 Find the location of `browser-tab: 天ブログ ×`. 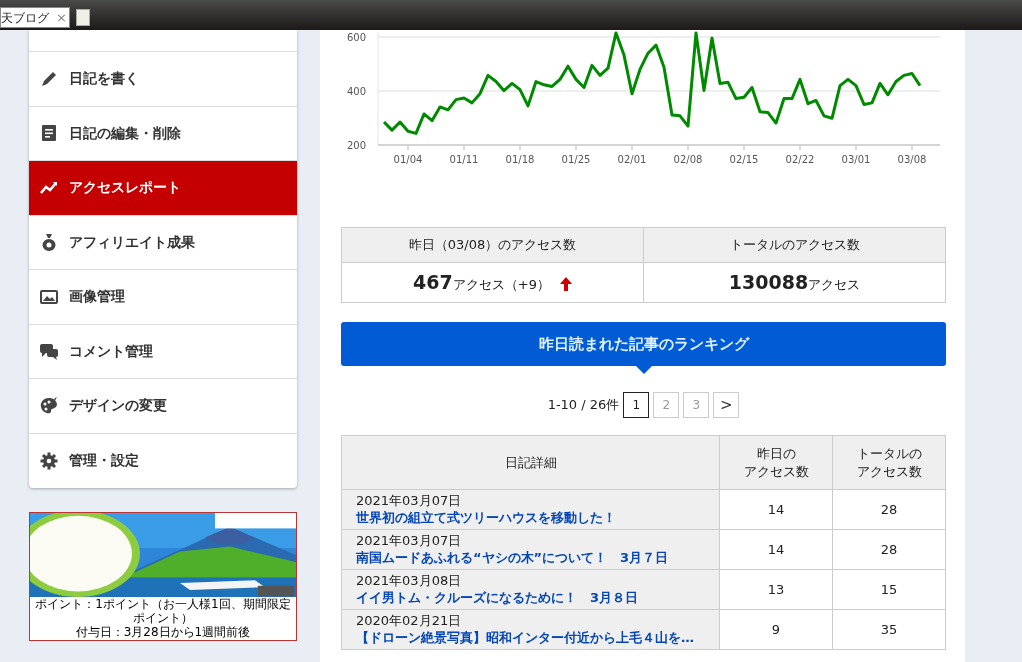

browser-tab: 天ブログ × is located at coordinates (35, 17).